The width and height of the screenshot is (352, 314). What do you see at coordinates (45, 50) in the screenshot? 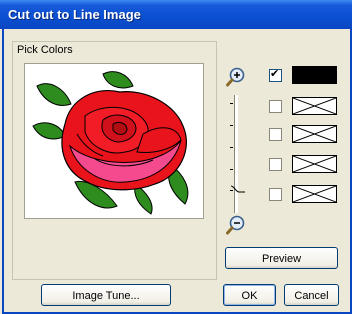
I see `pick-colors-label: Pick Colors` at bounding box center [45, 50].